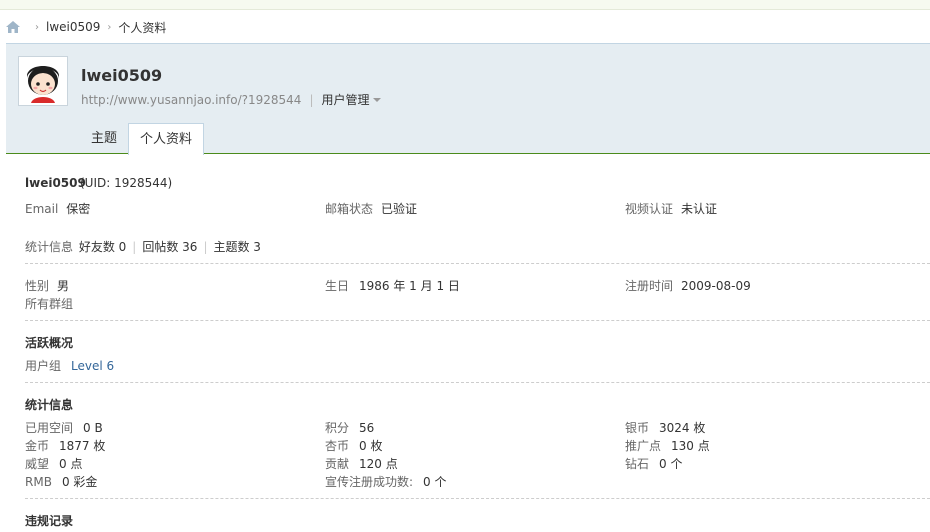 Image resolution: width=930 pixels, height=532 pixels. Describe the element at coordinates (671, 464) in the screenshot. I see `diamond-value: 0 个` at that location.